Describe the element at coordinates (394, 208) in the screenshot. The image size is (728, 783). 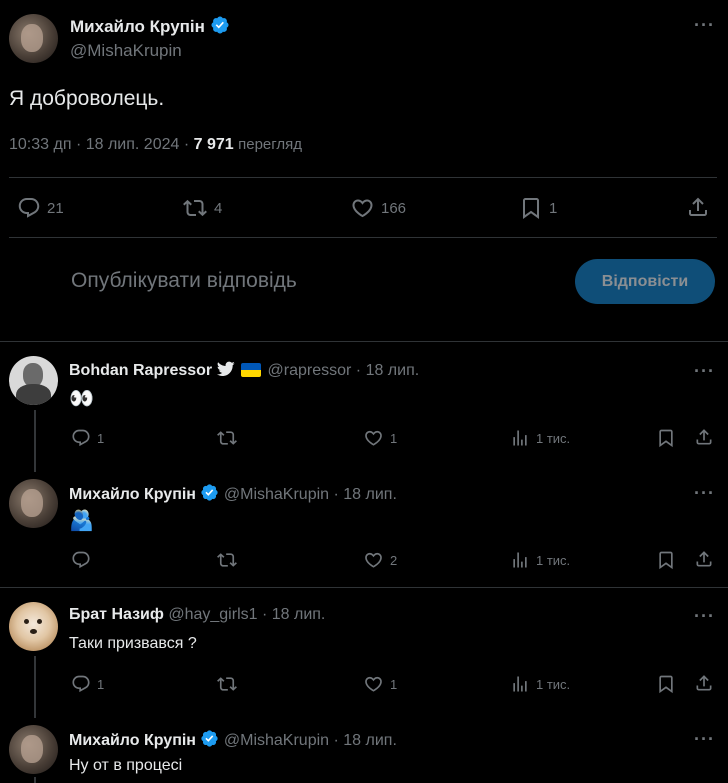
I see `like-count: 166` at that location.